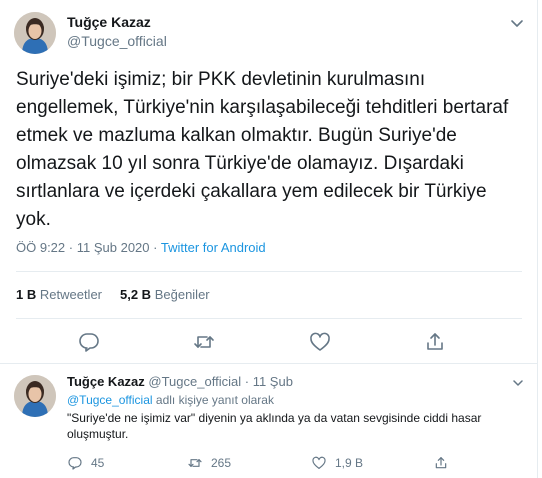 This screenshot has width=542, height=478. I want to click on reply-actions: 45 265 1,9 B, so click(287, 463).